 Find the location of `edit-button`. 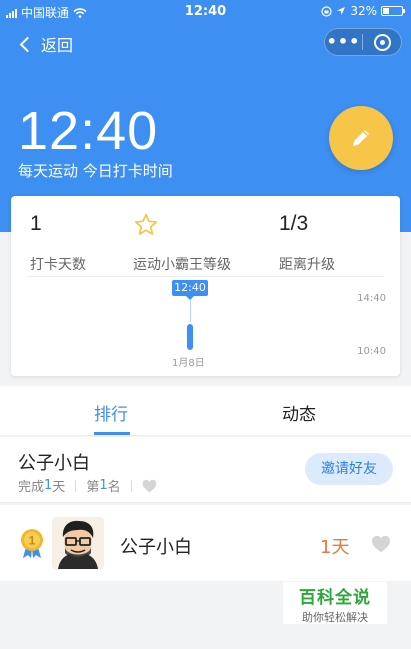

edit-button is located at coordinates (361, 138).